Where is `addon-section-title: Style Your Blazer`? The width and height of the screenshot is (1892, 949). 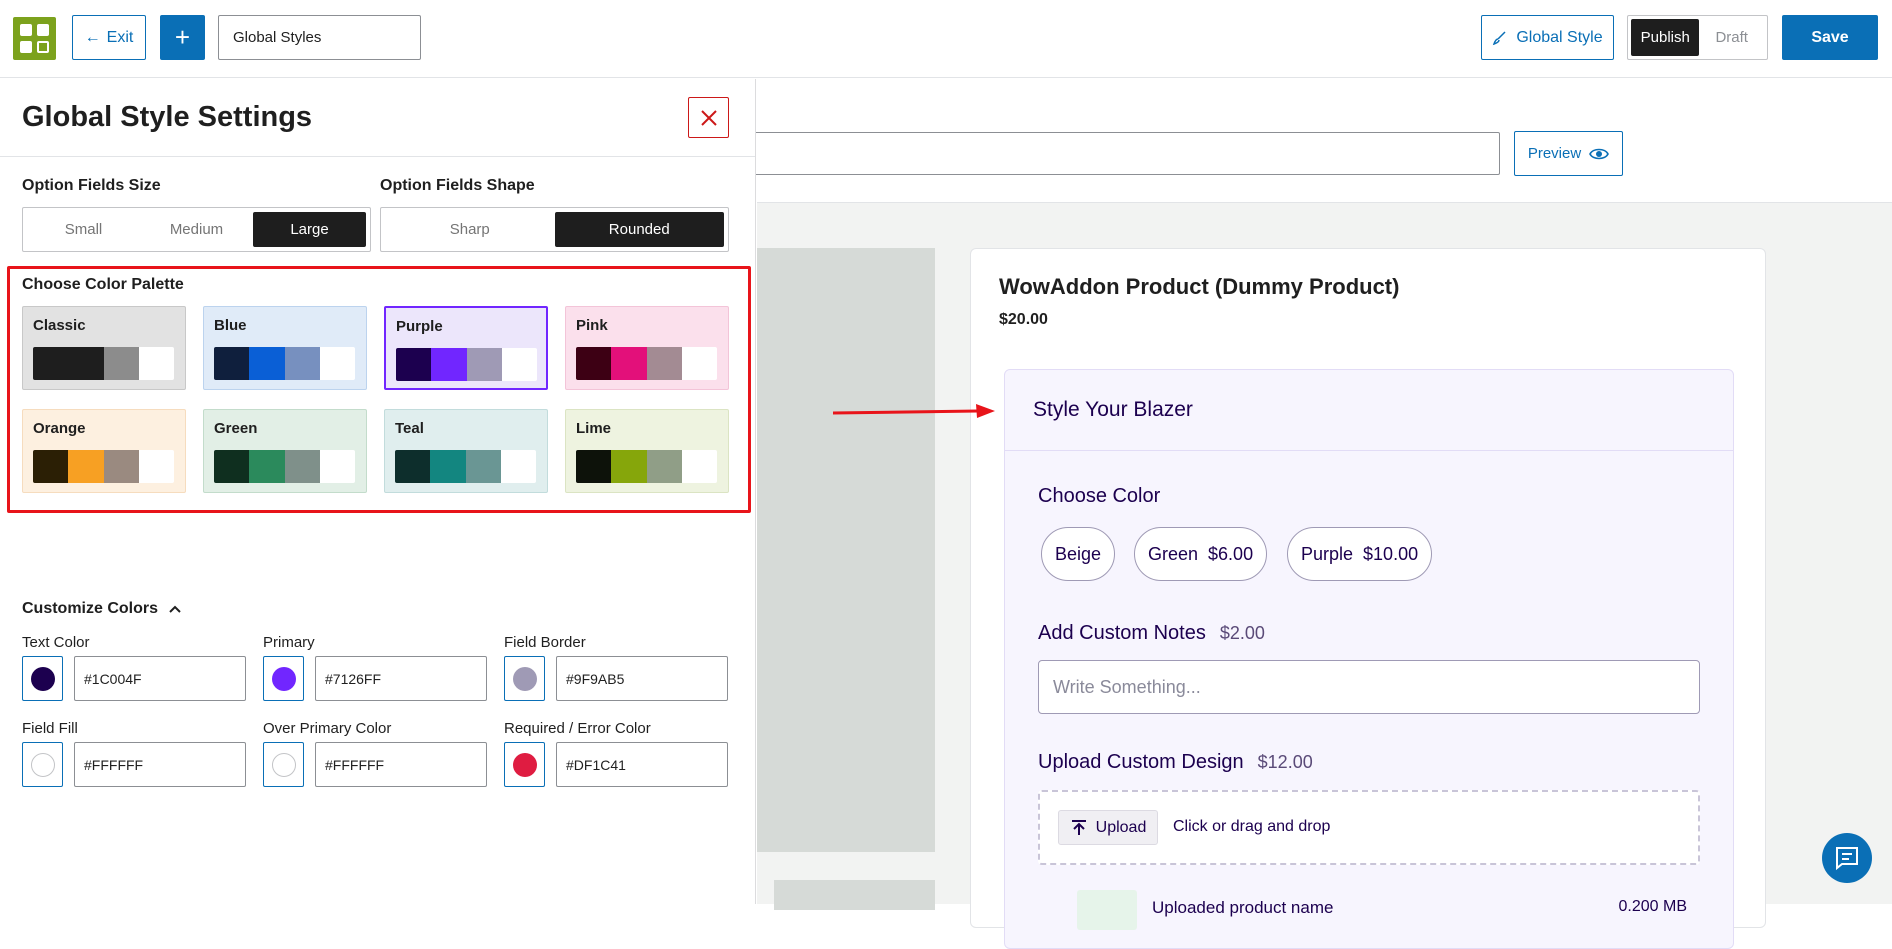
addon-section-title: Style Your Blazer is located at coordinates (1369, 410).